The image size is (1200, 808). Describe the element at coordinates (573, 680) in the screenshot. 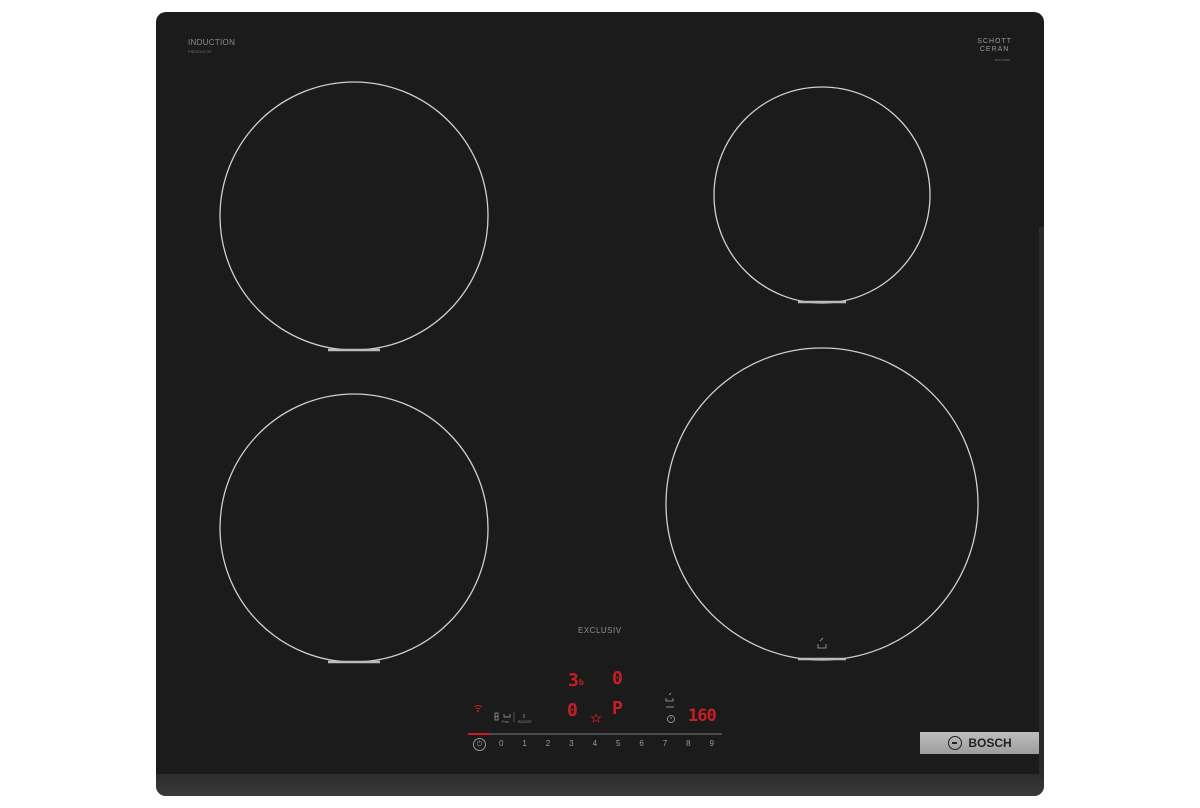

I see `display-rear-left: 3` at that location.